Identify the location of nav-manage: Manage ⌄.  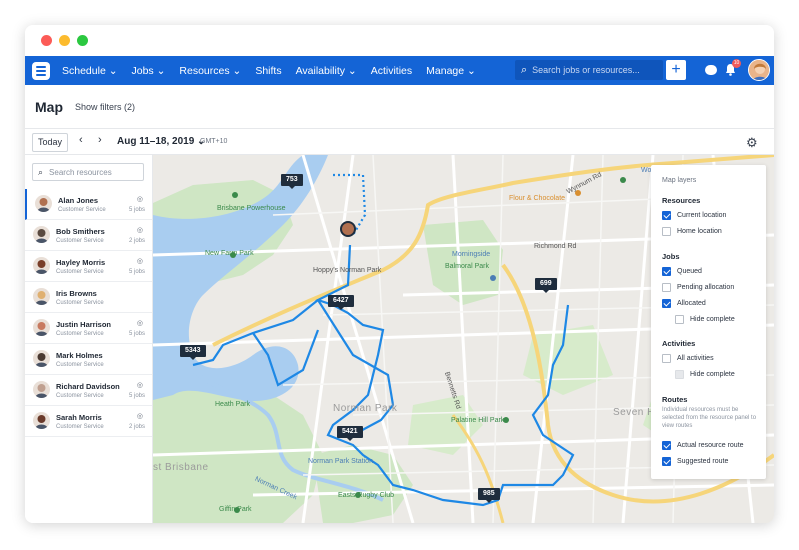
(451, 71).